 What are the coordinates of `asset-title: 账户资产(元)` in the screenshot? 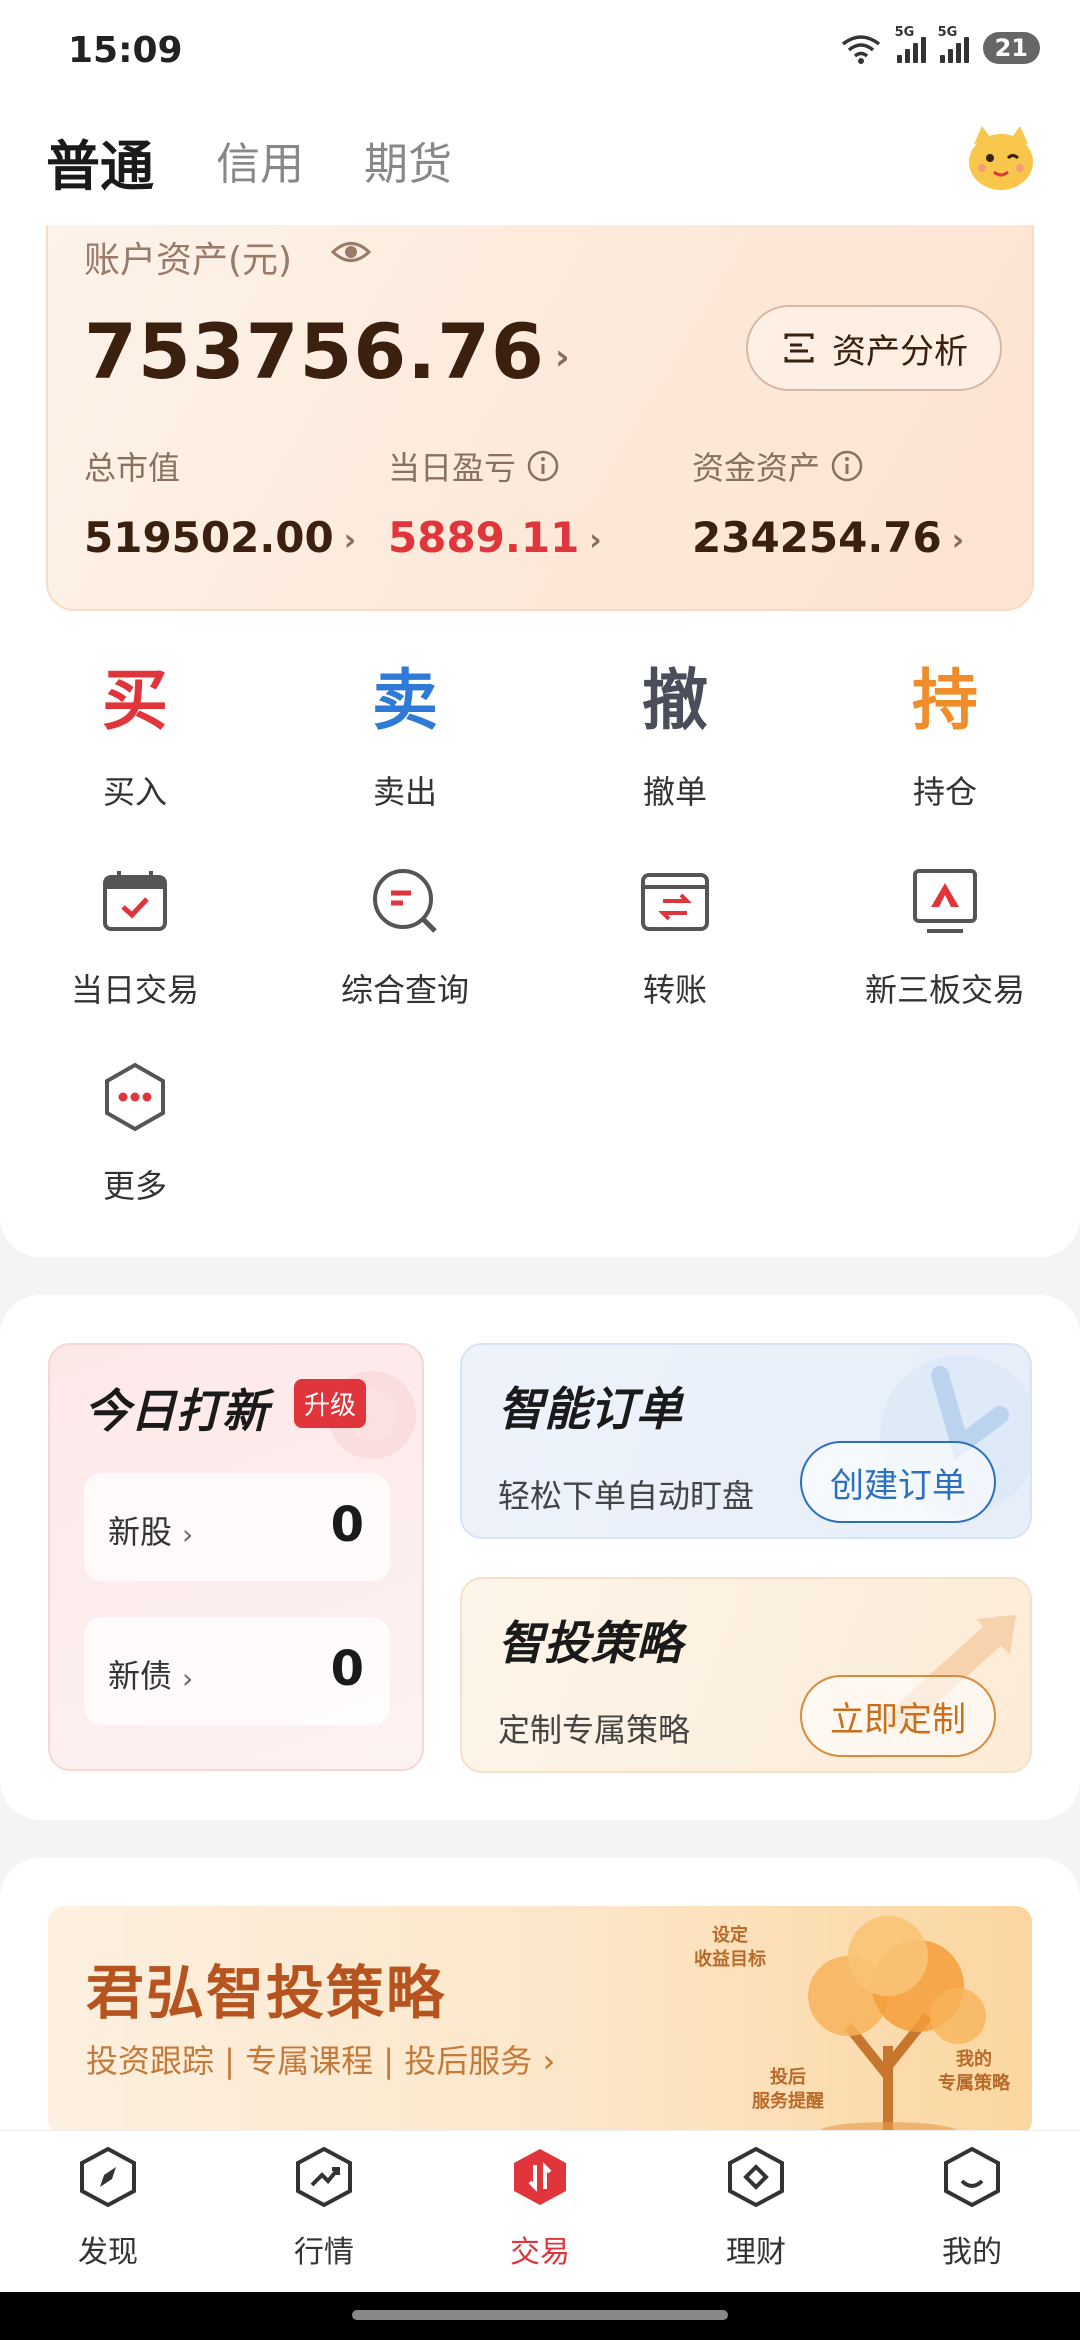 It's located at (188, 260).